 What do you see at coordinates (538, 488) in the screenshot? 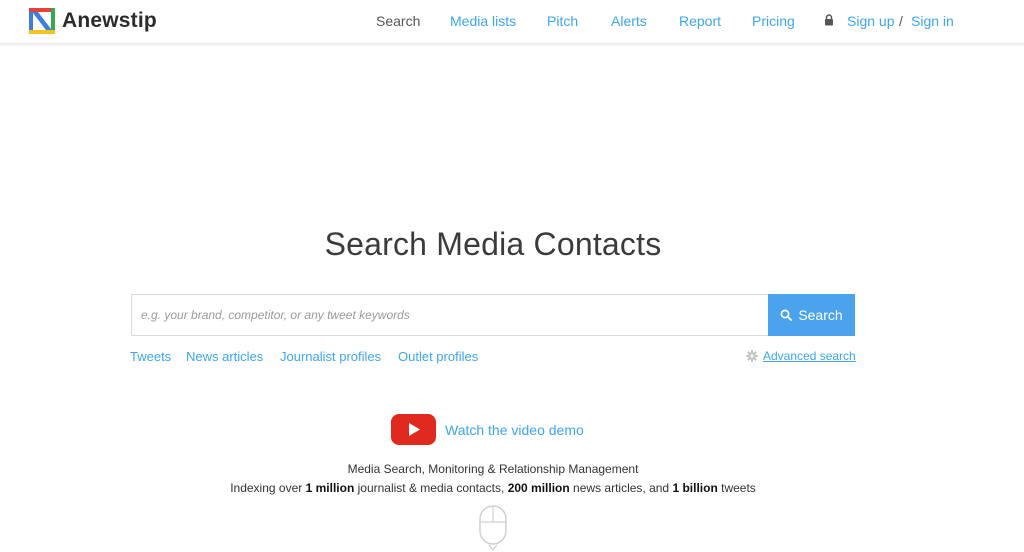
I see `stats-articles: 200 million` at bounding box center [538, 488].